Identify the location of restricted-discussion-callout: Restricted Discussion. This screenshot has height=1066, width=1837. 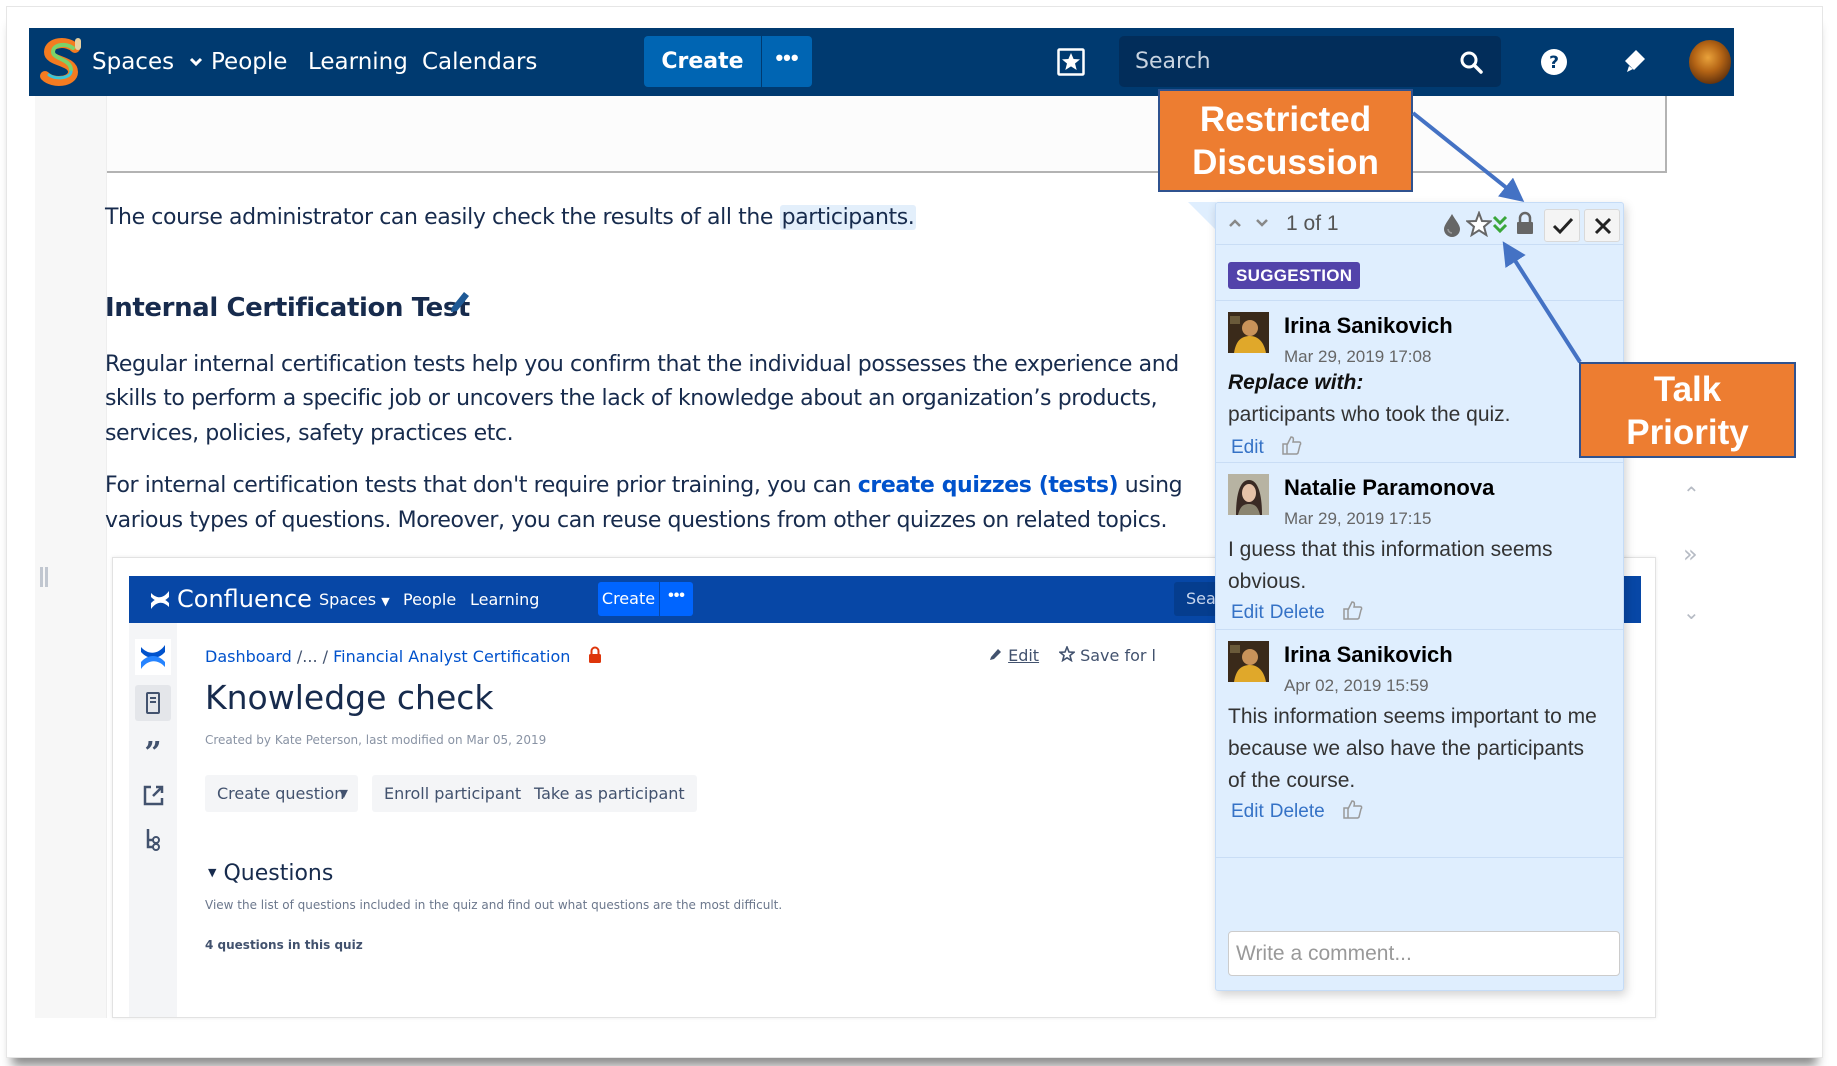
(1285, 140).